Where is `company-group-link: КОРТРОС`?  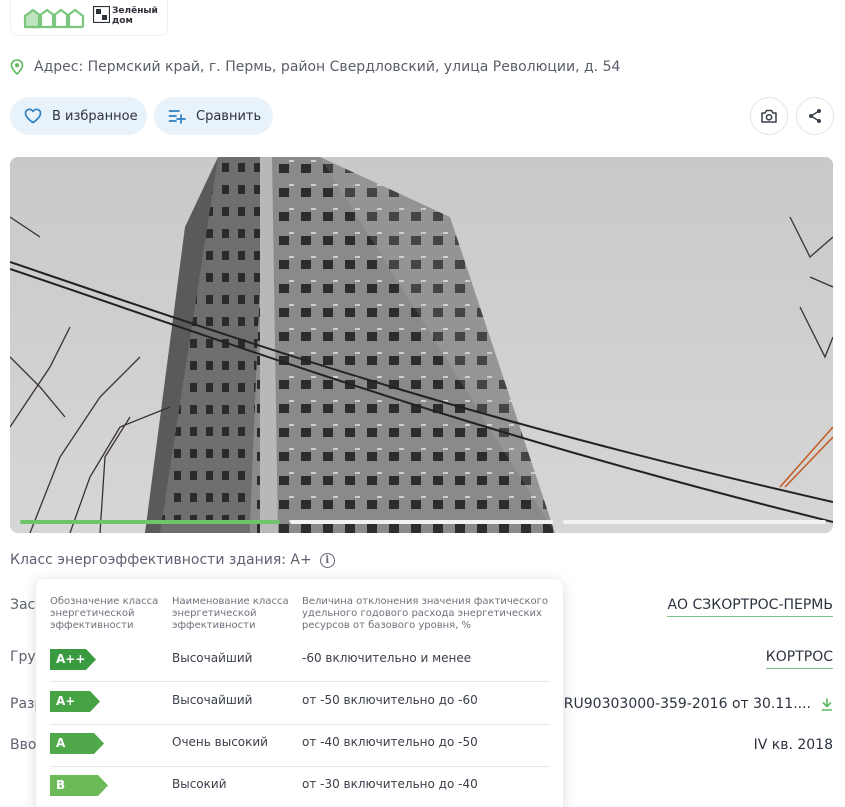 company-group-link: КОРТРОС is located at coordinates (799, 659).